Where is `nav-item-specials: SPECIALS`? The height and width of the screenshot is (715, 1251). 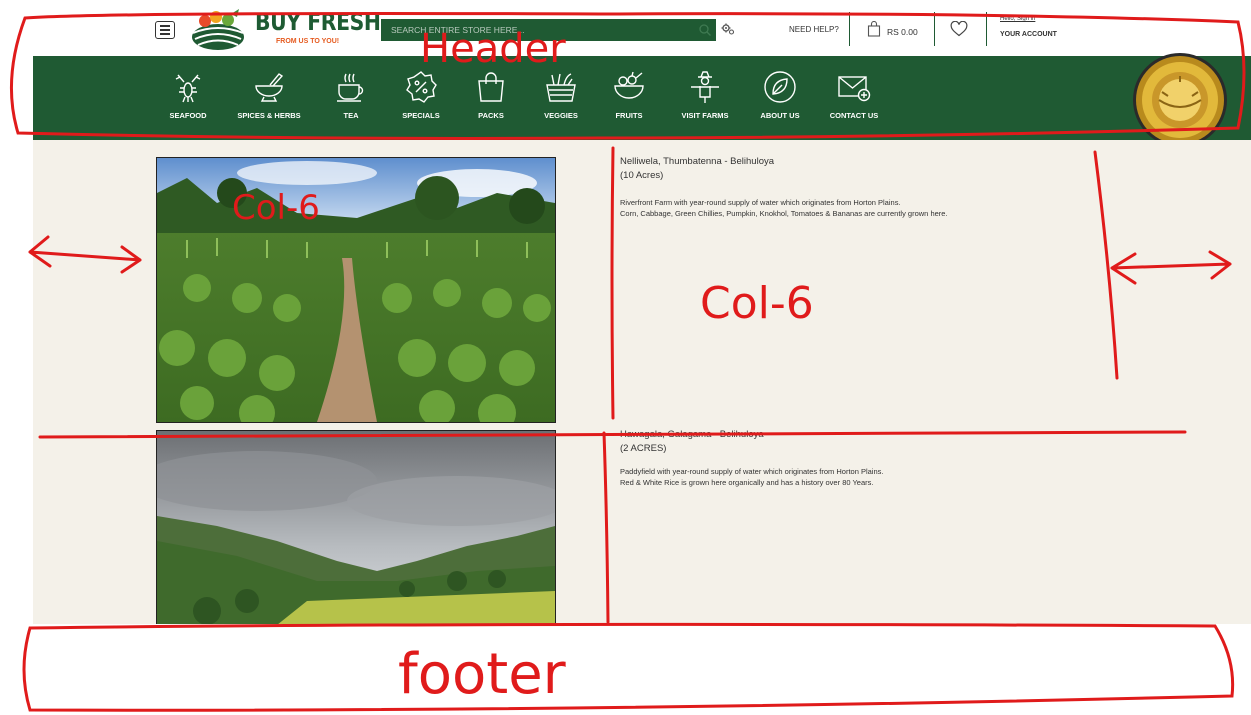 nav-item-specials: SPECIALS is located at coordinates (421, 95).